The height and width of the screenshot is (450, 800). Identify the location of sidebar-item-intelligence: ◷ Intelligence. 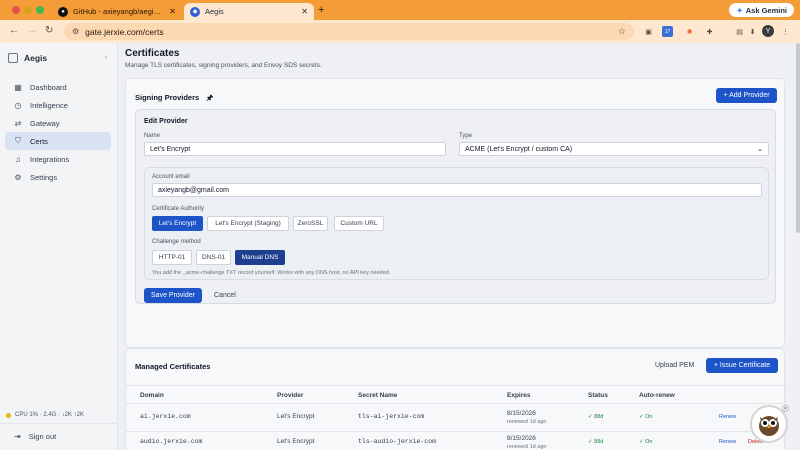
(58, 105).